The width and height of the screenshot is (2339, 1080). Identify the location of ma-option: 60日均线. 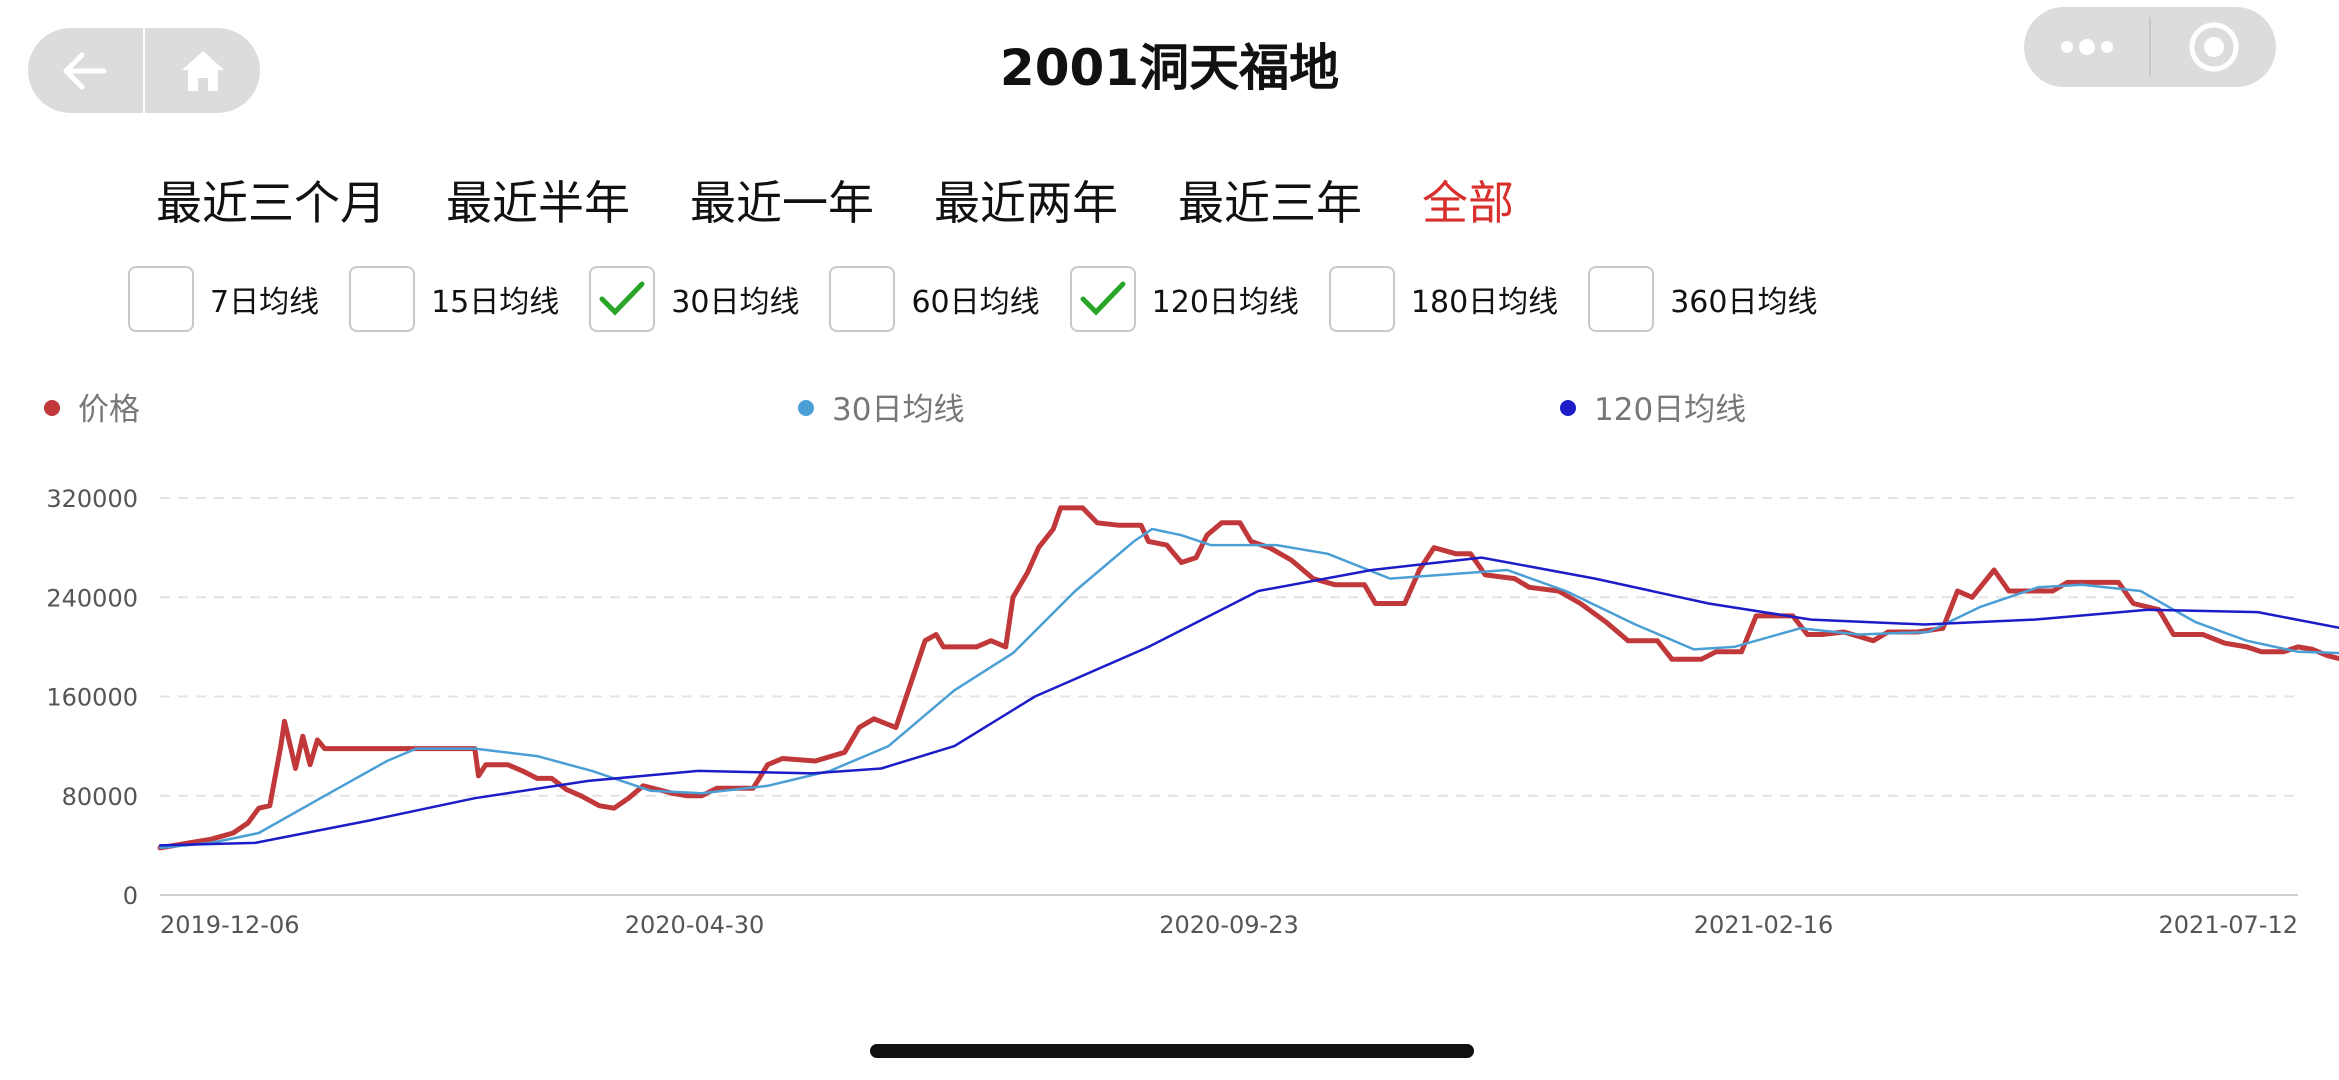
(934, 299).